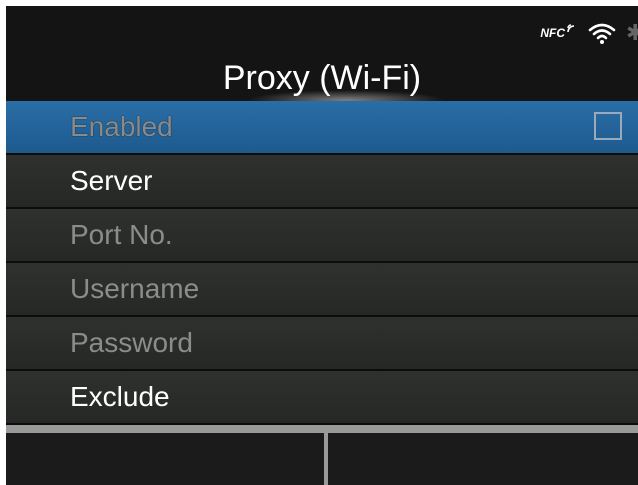 This screenshot has height=485, width=638. What do you see at coordinates (322, 398) in the screenshot?
I see `menu-item-exclude: Exclude` at bounding box center [322, 398].